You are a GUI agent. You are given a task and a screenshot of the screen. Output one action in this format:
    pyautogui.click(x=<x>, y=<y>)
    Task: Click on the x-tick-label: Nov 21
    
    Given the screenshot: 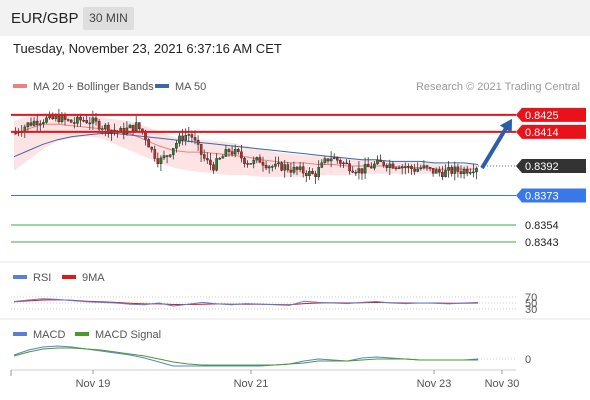 What is the action you would take?
    pyautogui.click(x=251, y=384)
    